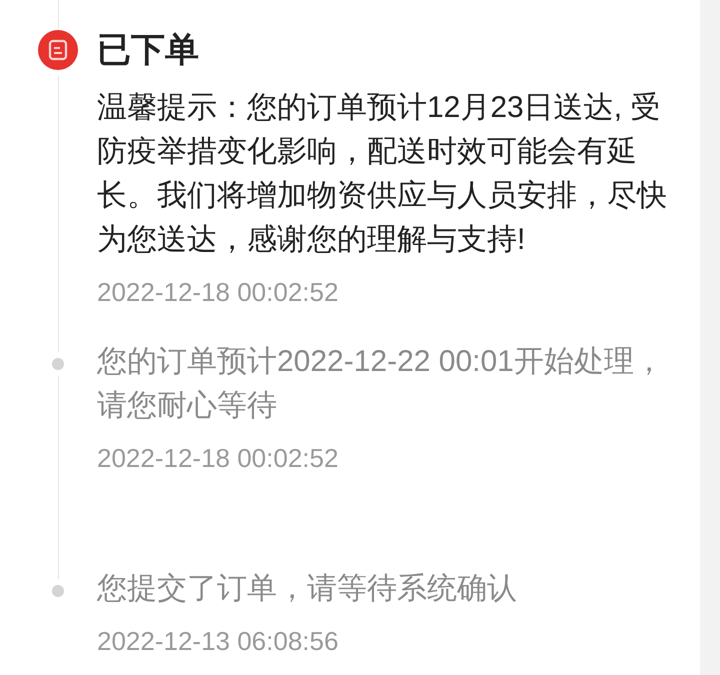 The image size is (720, 675). I want to click on order-status-icon, so click(58, 50).